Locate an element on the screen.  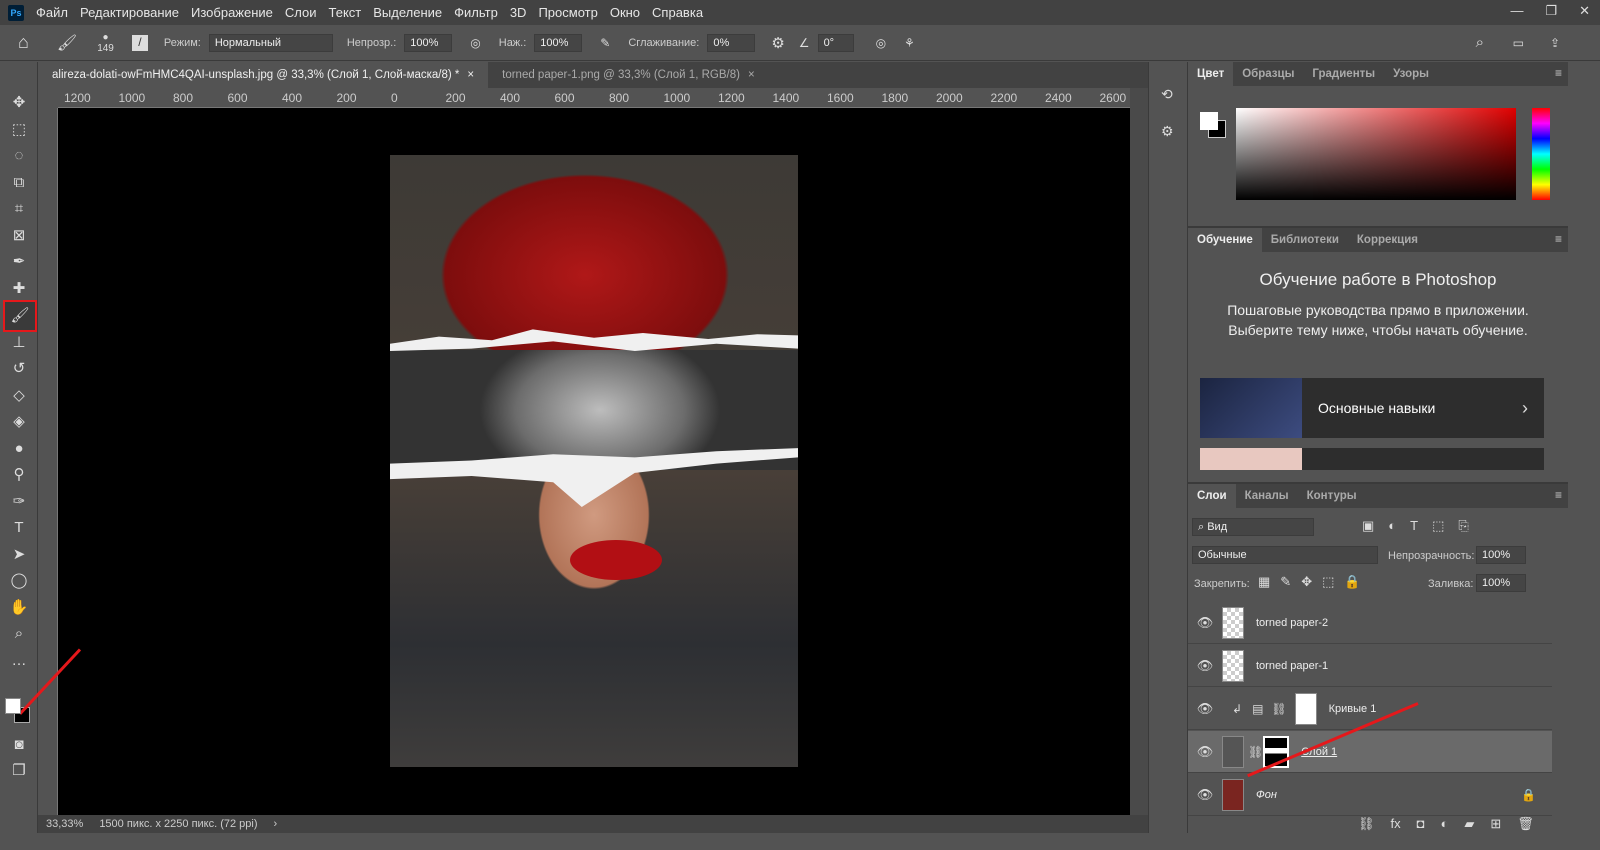
path-select-tool-icon: ➤ is located at coordinates (19, 555).